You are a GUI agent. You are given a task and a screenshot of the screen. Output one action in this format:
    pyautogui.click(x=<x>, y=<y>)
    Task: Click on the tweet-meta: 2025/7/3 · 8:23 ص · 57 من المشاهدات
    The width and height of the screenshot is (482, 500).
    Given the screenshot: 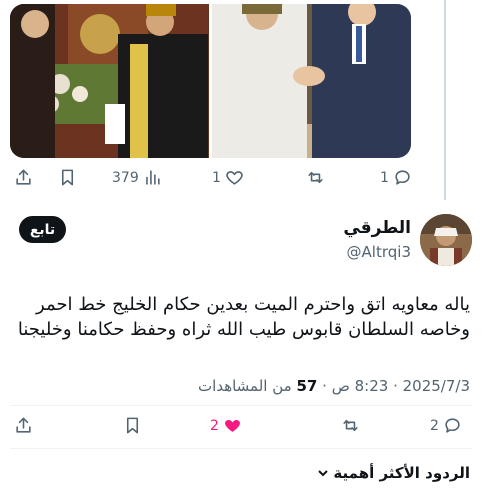 What is the action you would take?
    pyautogui.click(x=334, y=386)
    